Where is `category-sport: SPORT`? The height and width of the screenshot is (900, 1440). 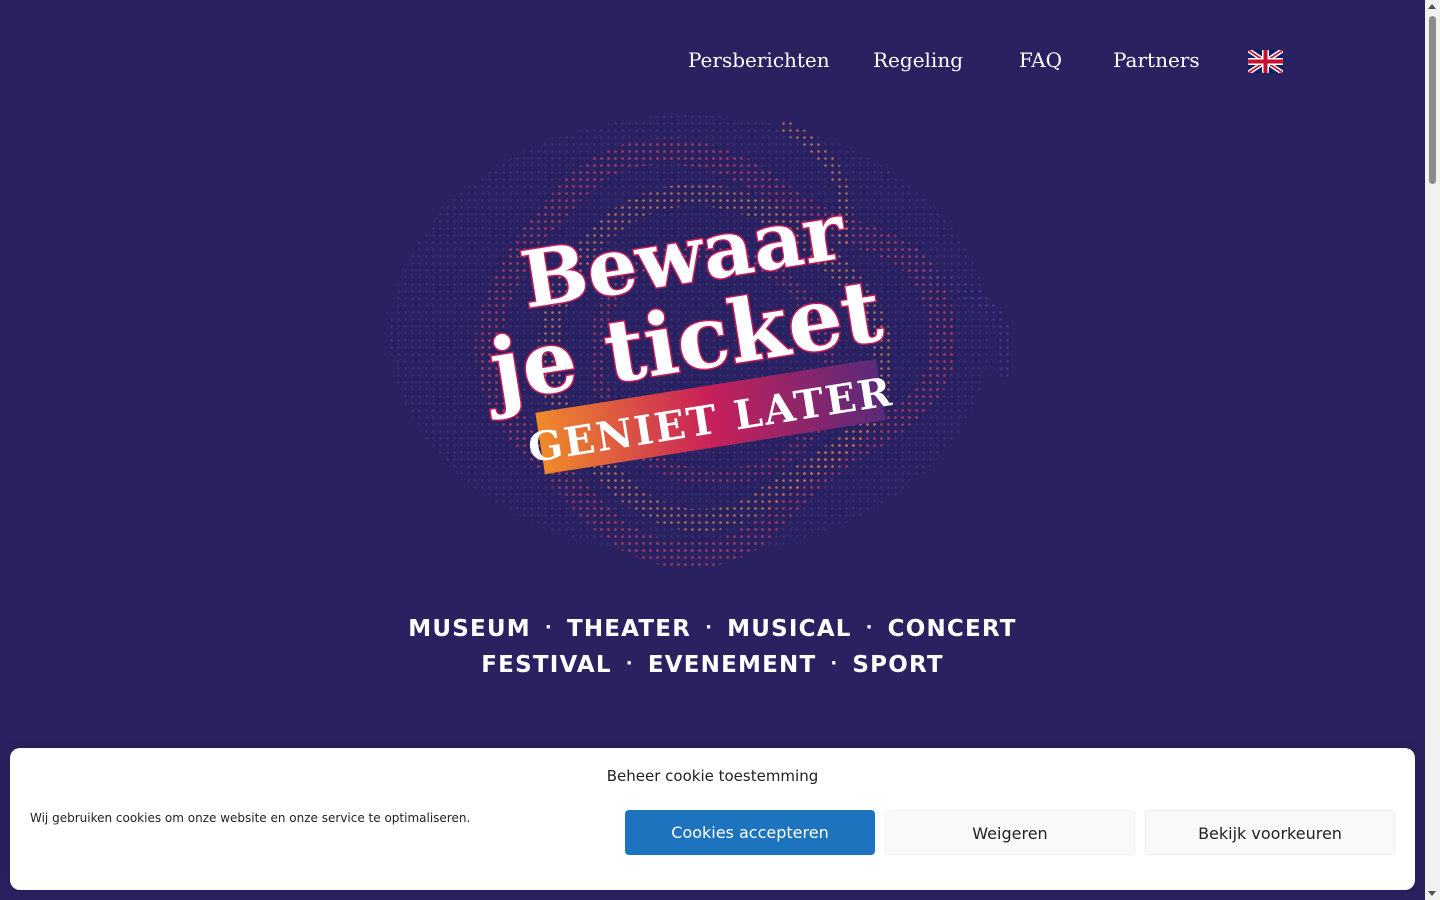 category-sport: SPORT is located at coordinates (898, 665).